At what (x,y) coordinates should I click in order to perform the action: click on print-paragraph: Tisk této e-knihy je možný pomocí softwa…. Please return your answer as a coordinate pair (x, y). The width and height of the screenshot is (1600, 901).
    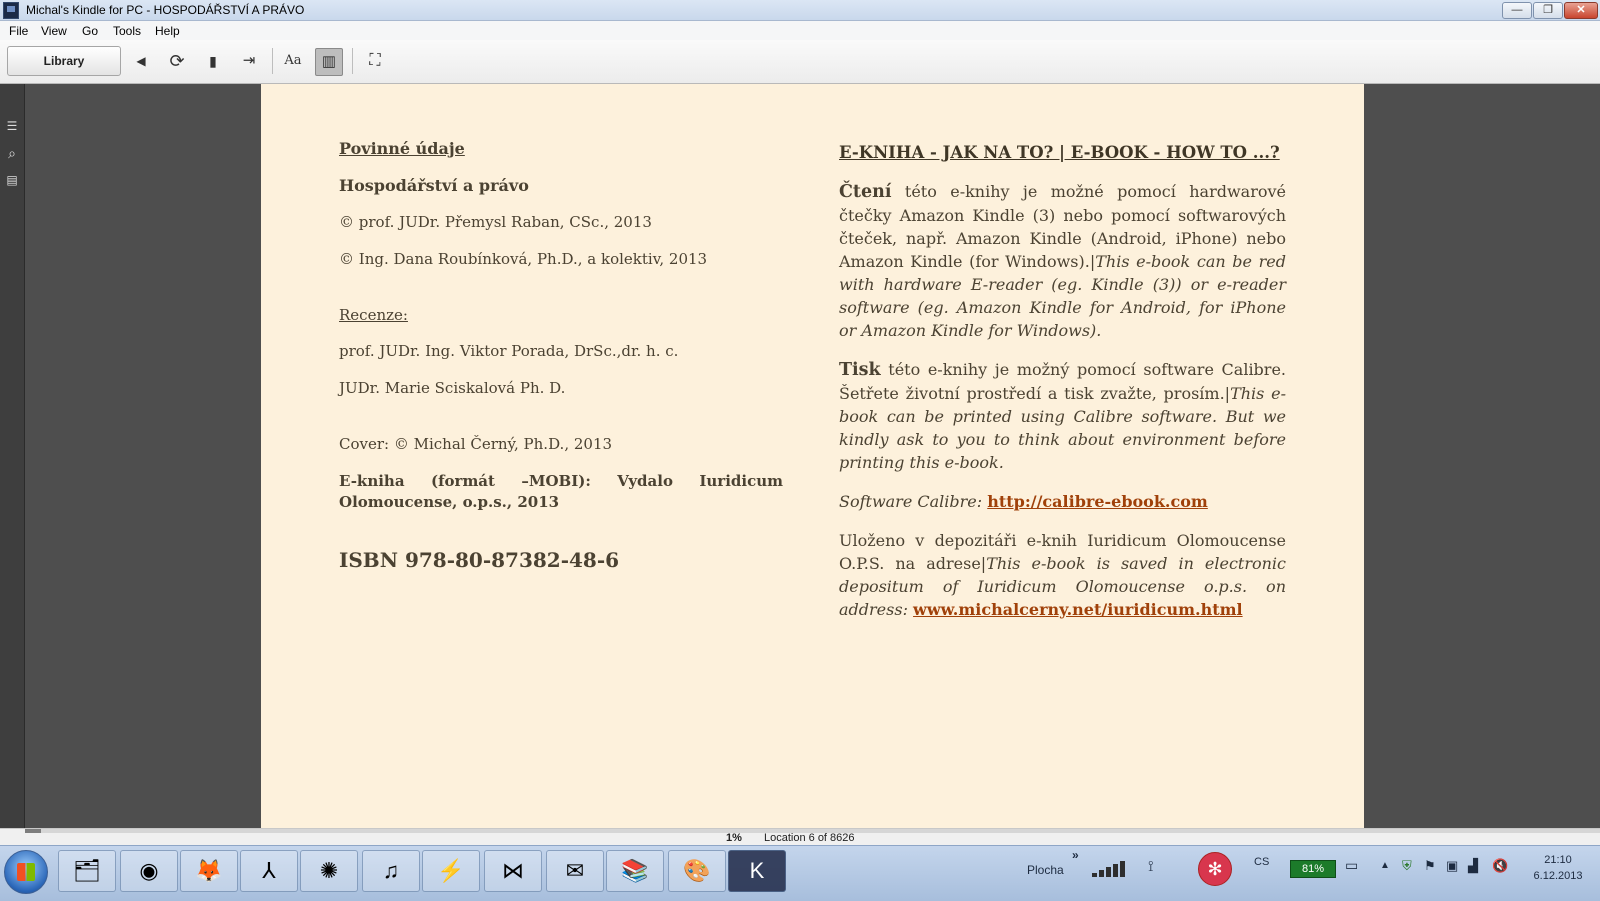
    Looking at the image, I should click on (1062, 416).